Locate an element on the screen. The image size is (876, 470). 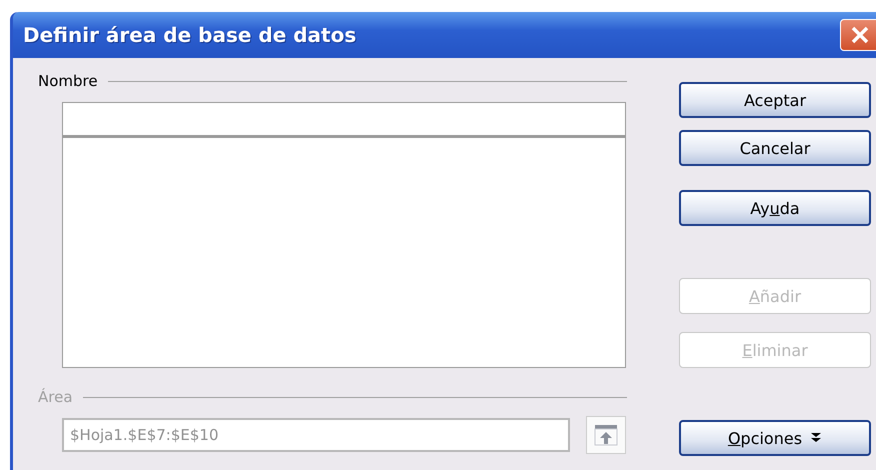
shrink-icon is located at coordinates (606, 435).